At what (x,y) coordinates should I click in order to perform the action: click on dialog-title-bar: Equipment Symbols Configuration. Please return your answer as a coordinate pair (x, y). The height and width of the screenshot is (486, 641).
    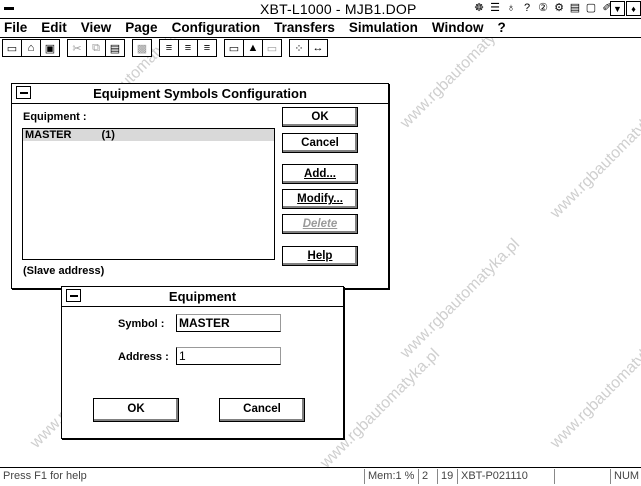
    Looking at the image, I should click on (200, 94).